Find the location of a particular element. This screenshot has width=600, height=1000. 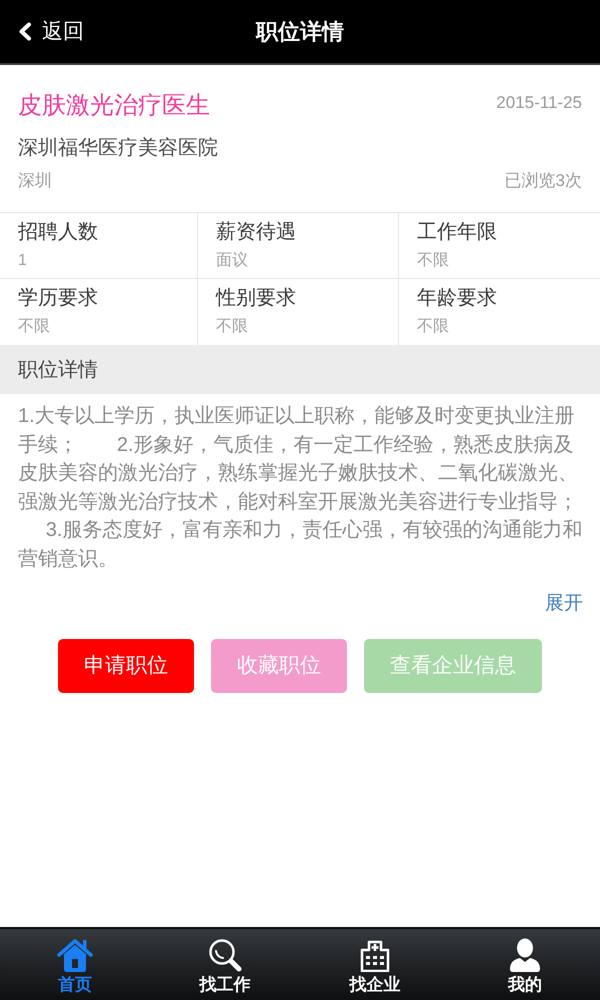

info-label: 薪资待遇 is located at coordinates (256, 232).